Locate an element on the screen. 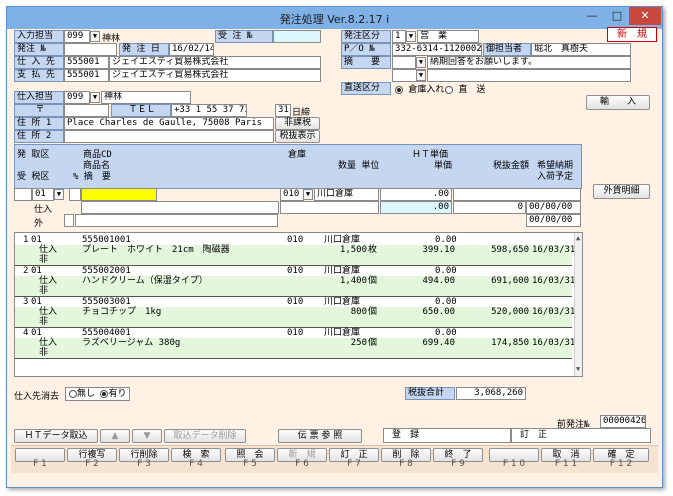  edit-flag is located at coordinates (23, 194).